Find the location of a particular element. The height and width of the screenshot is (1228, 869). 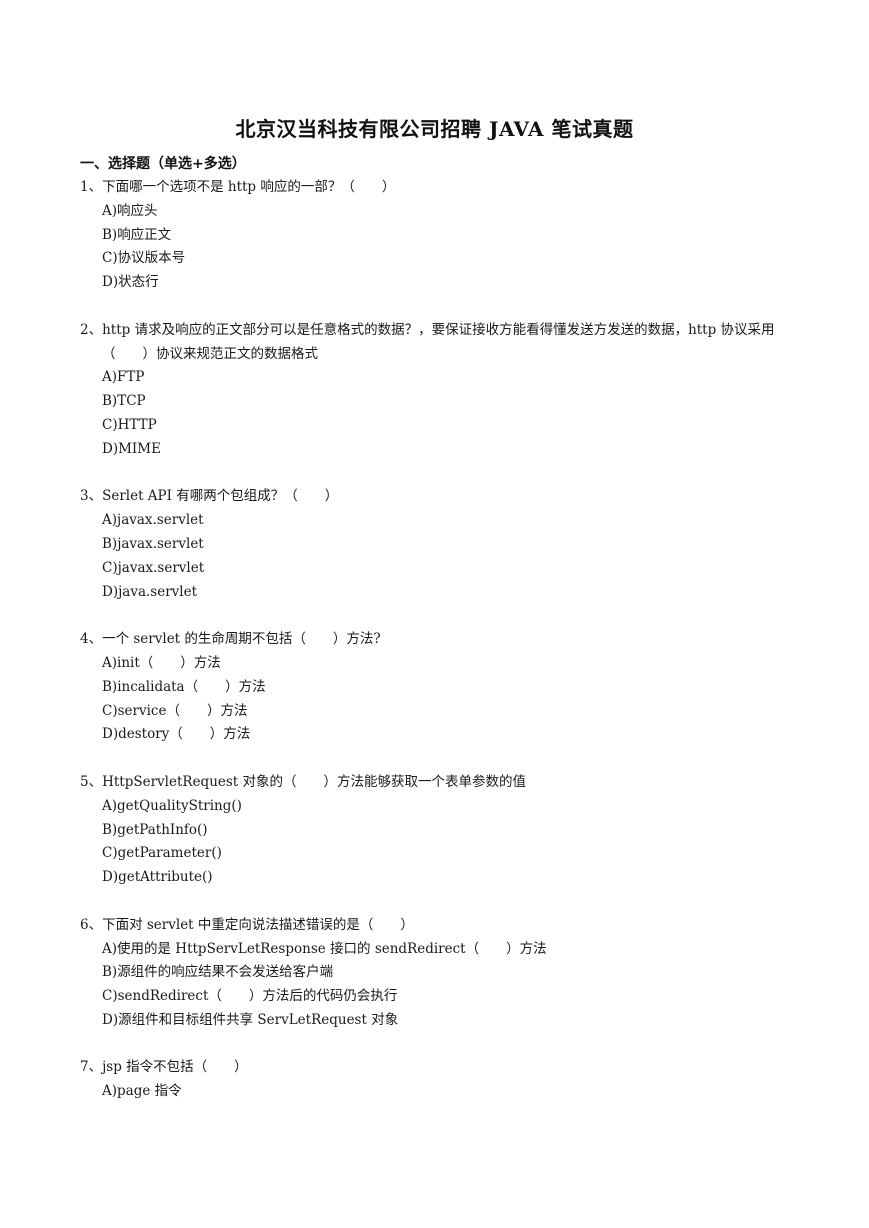

option-b: B)incalidata（ ）方法 is located at coordinates (184, 686).